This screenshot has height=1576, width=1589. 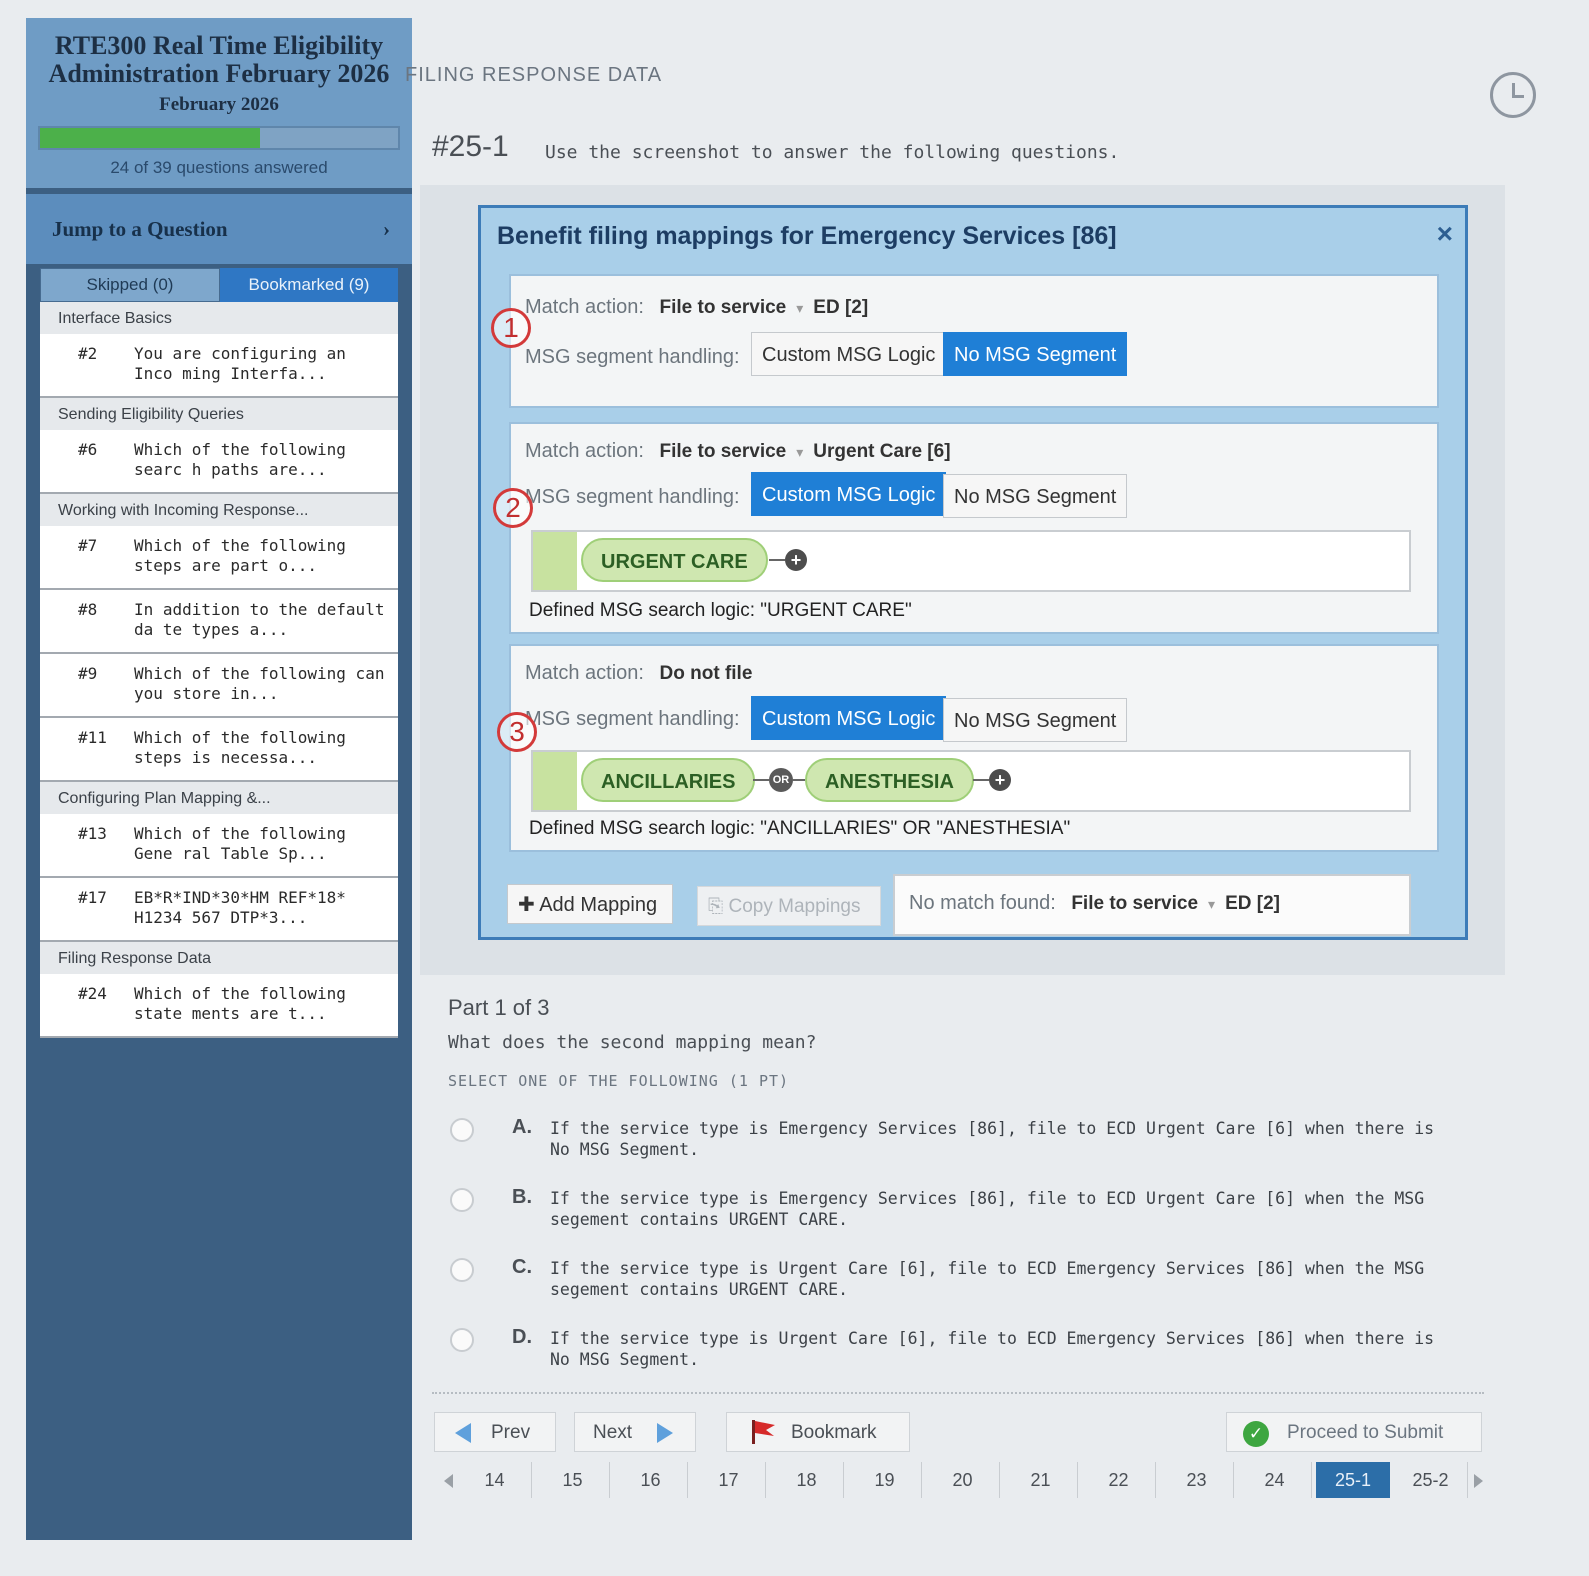 I want to click on page-25-1: 25-1, so click(x=1353, y=1480).